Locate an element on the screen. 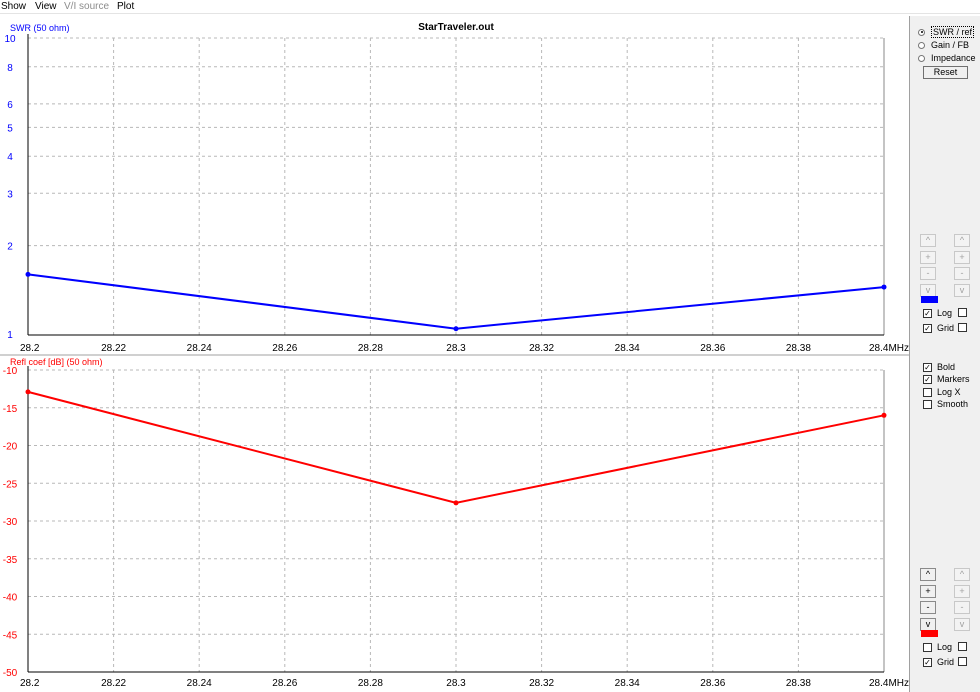 Image resolution: width=980 pixels, height=692 pixels. y-tick-label: 3 is located at coordinates (10, 194).